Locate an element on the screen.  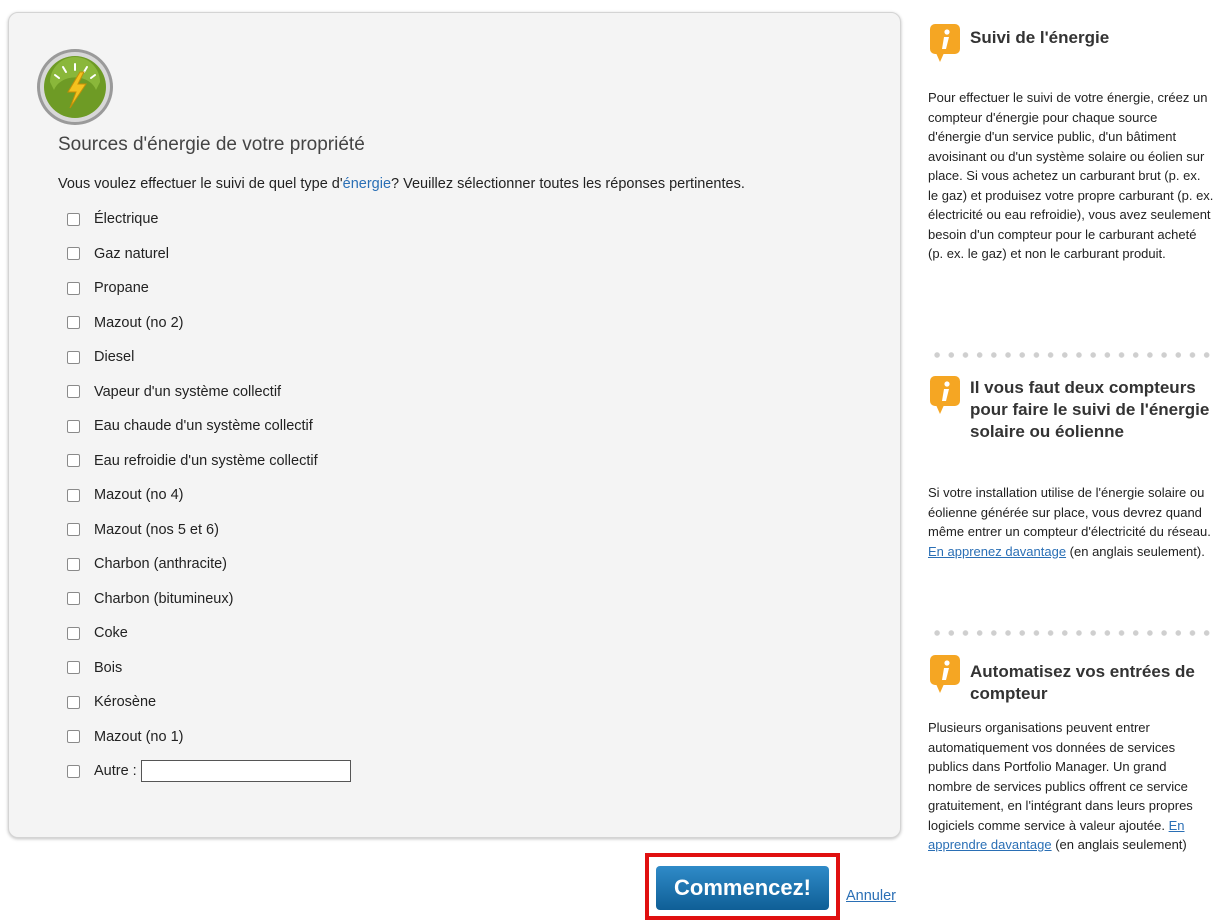
option-label: Diesel is located at coordinates (114, 357).